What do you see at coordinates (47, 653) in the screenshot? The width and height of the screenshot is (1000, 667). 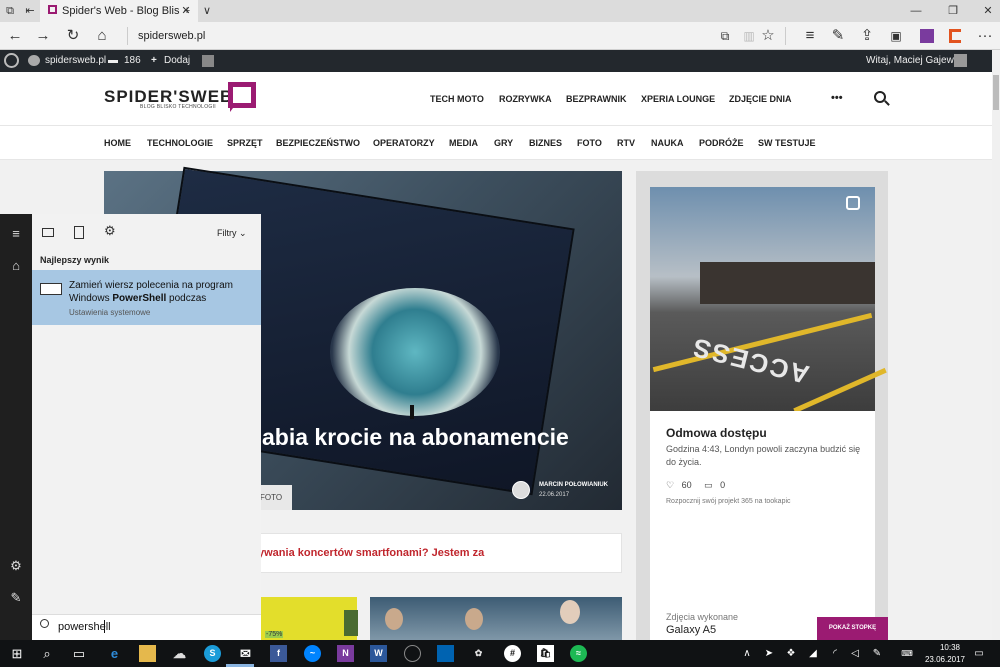 I see `search-icon: ⌕` at bounding box center [47, 653].